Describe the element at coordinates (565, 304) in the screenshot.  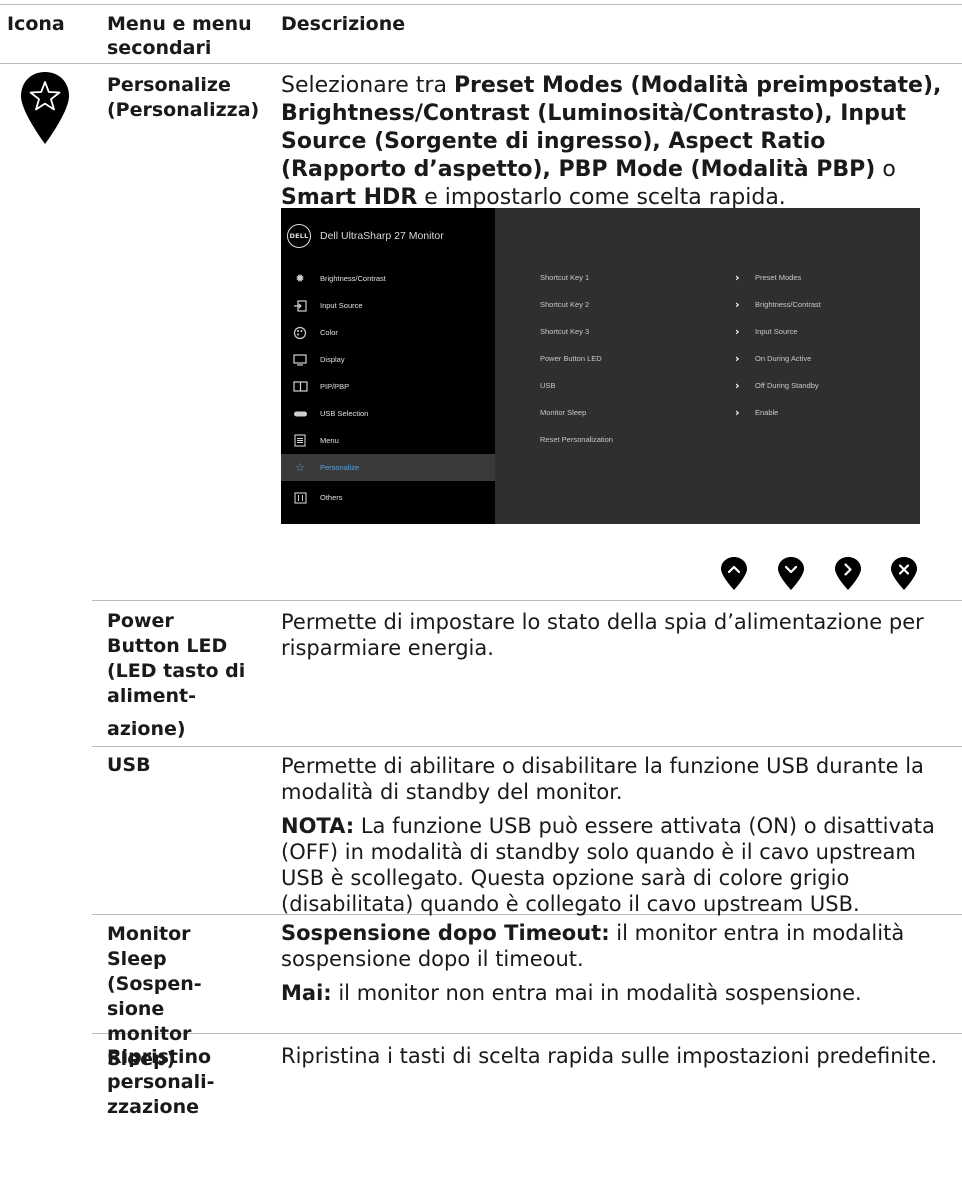
I see `osd-row-key: Shortcut Key 2` at that location.